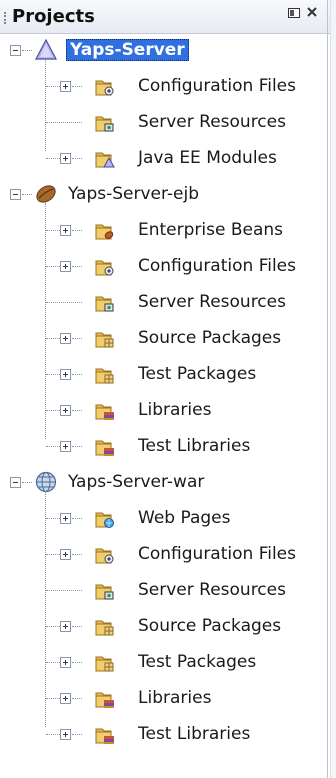 The height and width of the screenshot is (778, 336). What do you see at coordinates (175, 410) in the screenshot?
I see `tree-node-label: Libraries` at bounding box center [175, 410].